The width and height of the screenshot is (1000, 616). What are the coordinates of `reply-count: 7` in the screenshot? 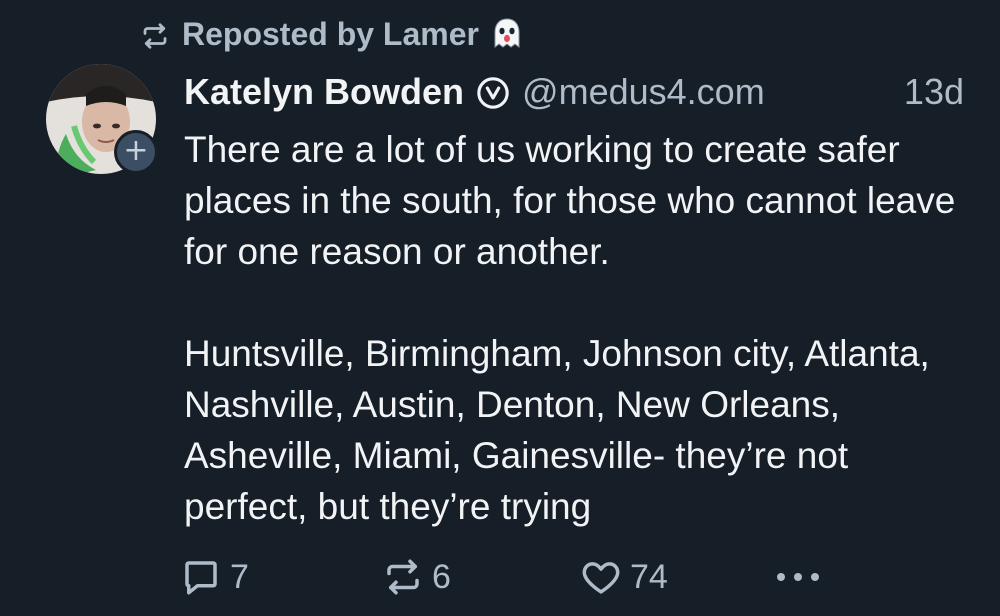 It's located at (239, 576).